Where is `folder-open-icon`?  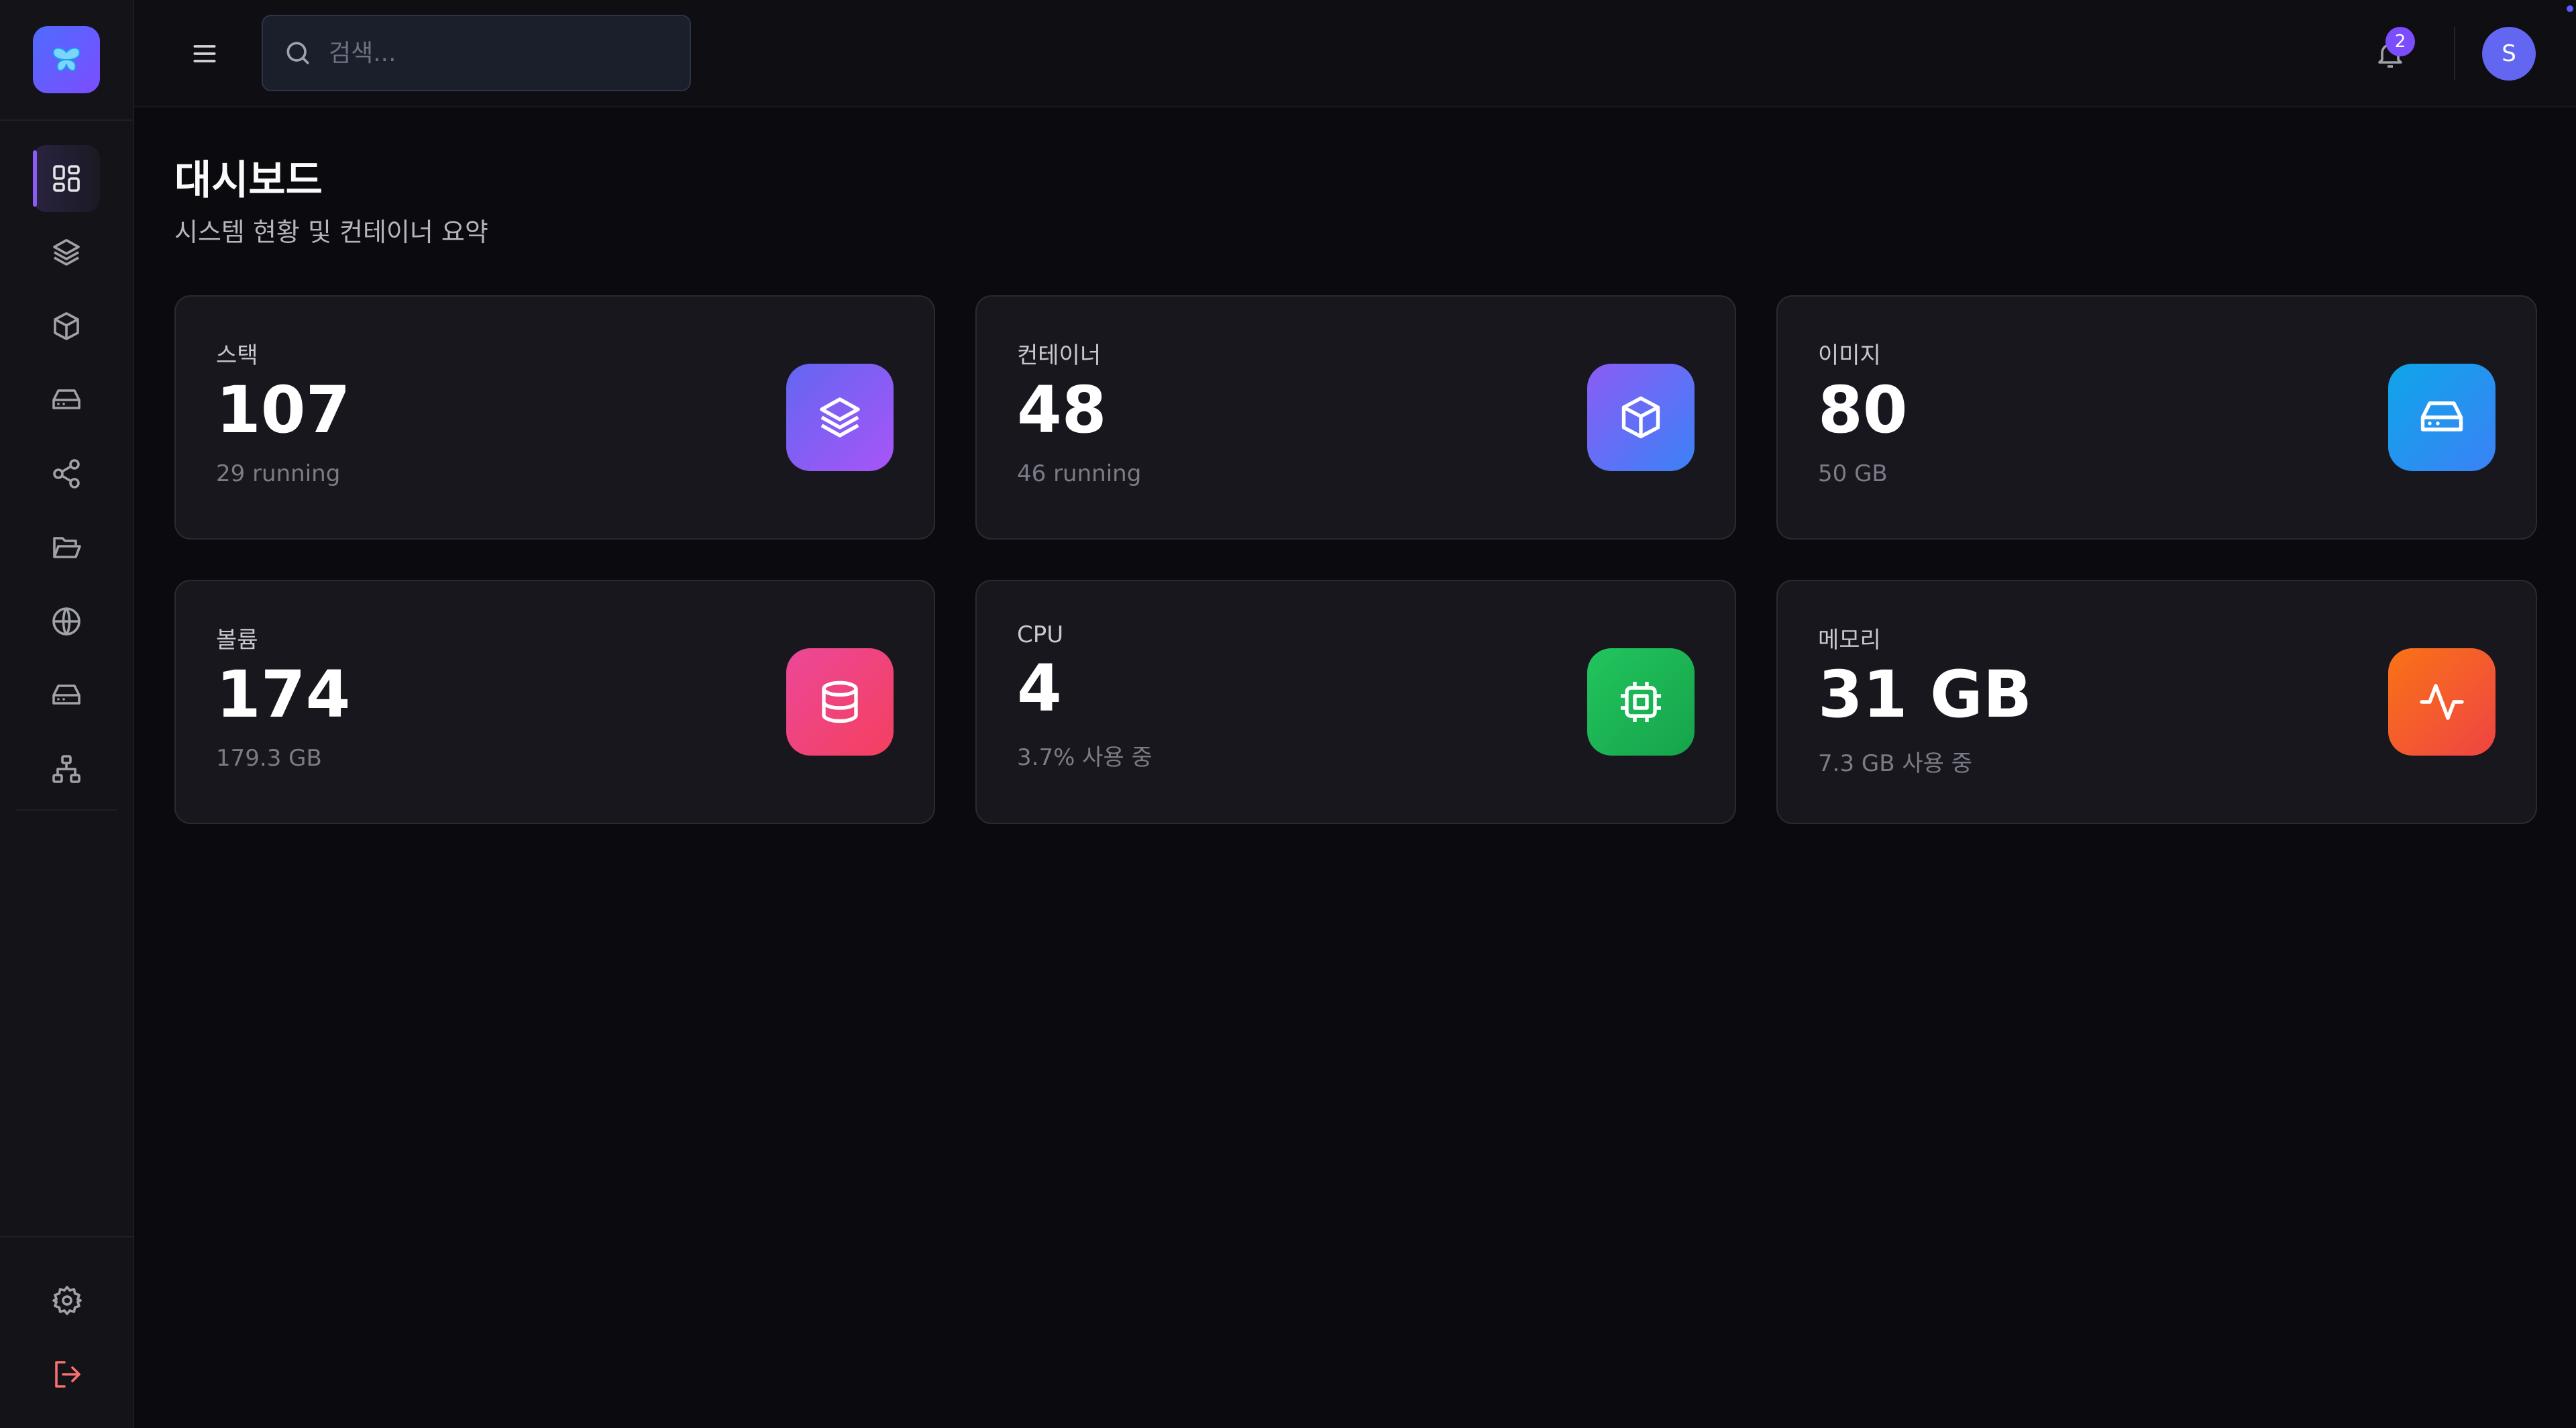
folder-open-icon is located at coordinates (66, 547).